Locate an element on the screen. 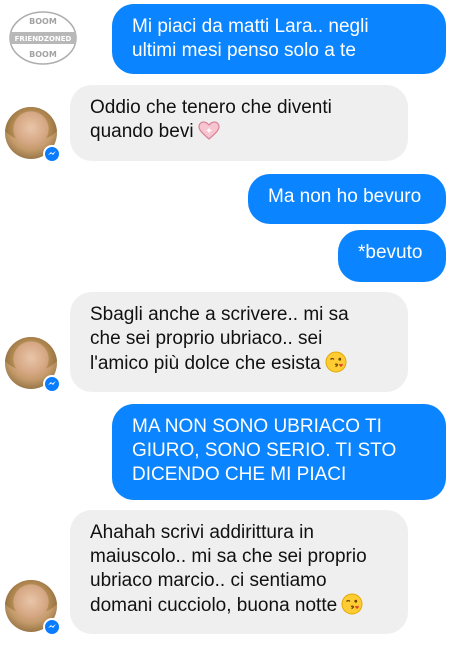  message-text: Oddio che tenero che diventi is located at coordinates (211, 107).